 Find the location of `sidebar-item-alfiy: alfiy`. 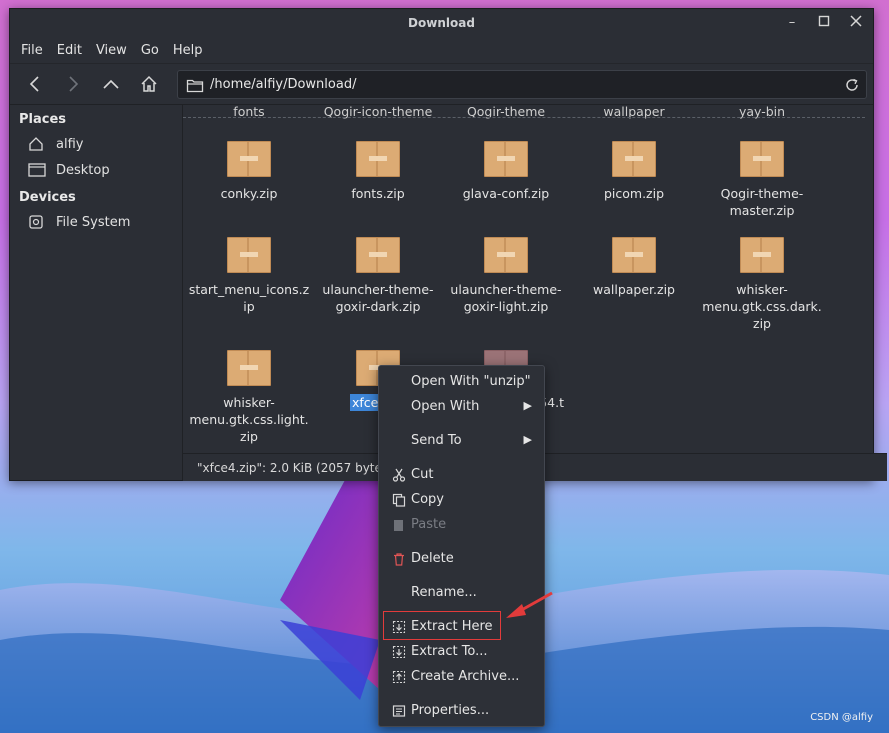

sidebar-item-alfiy: alfiy is located at coordinates (96, 144).